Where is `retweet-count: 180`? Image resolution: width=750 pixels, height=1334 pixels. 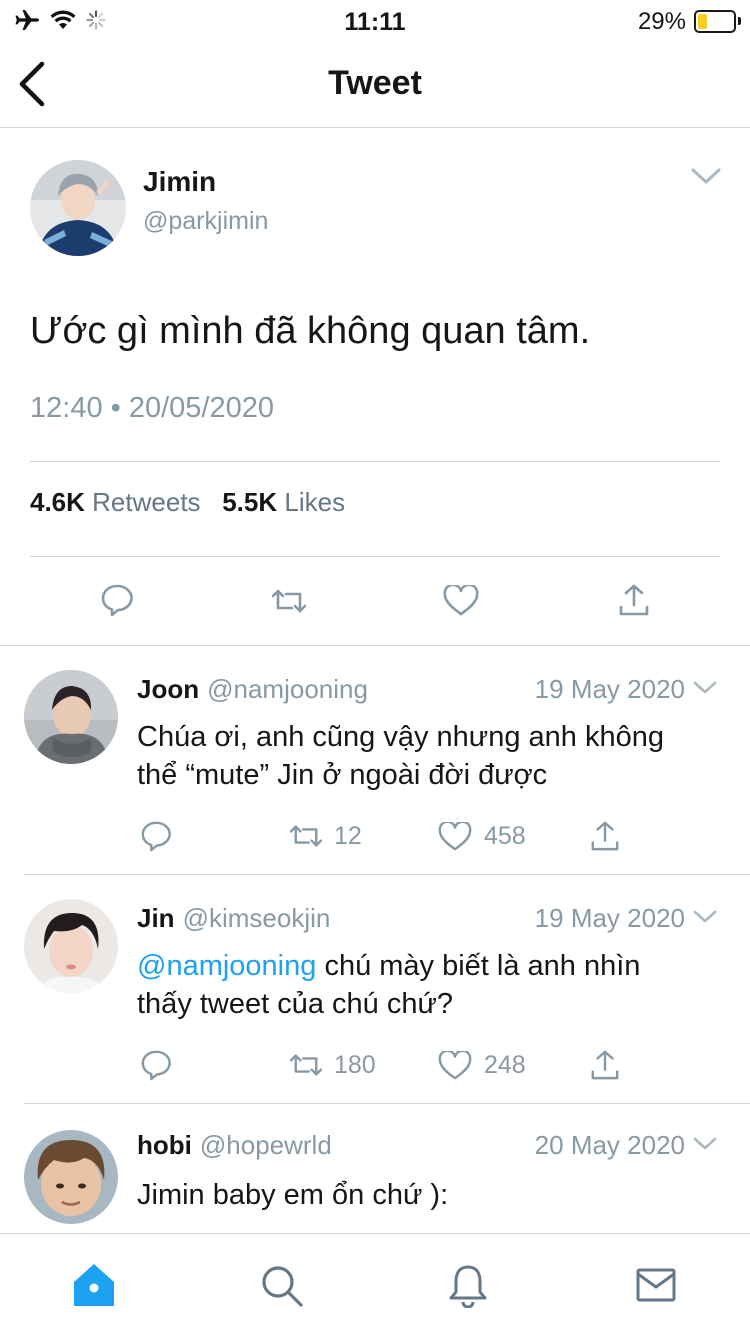 retweet-count: 180 is located at coordinates (355, 1065).